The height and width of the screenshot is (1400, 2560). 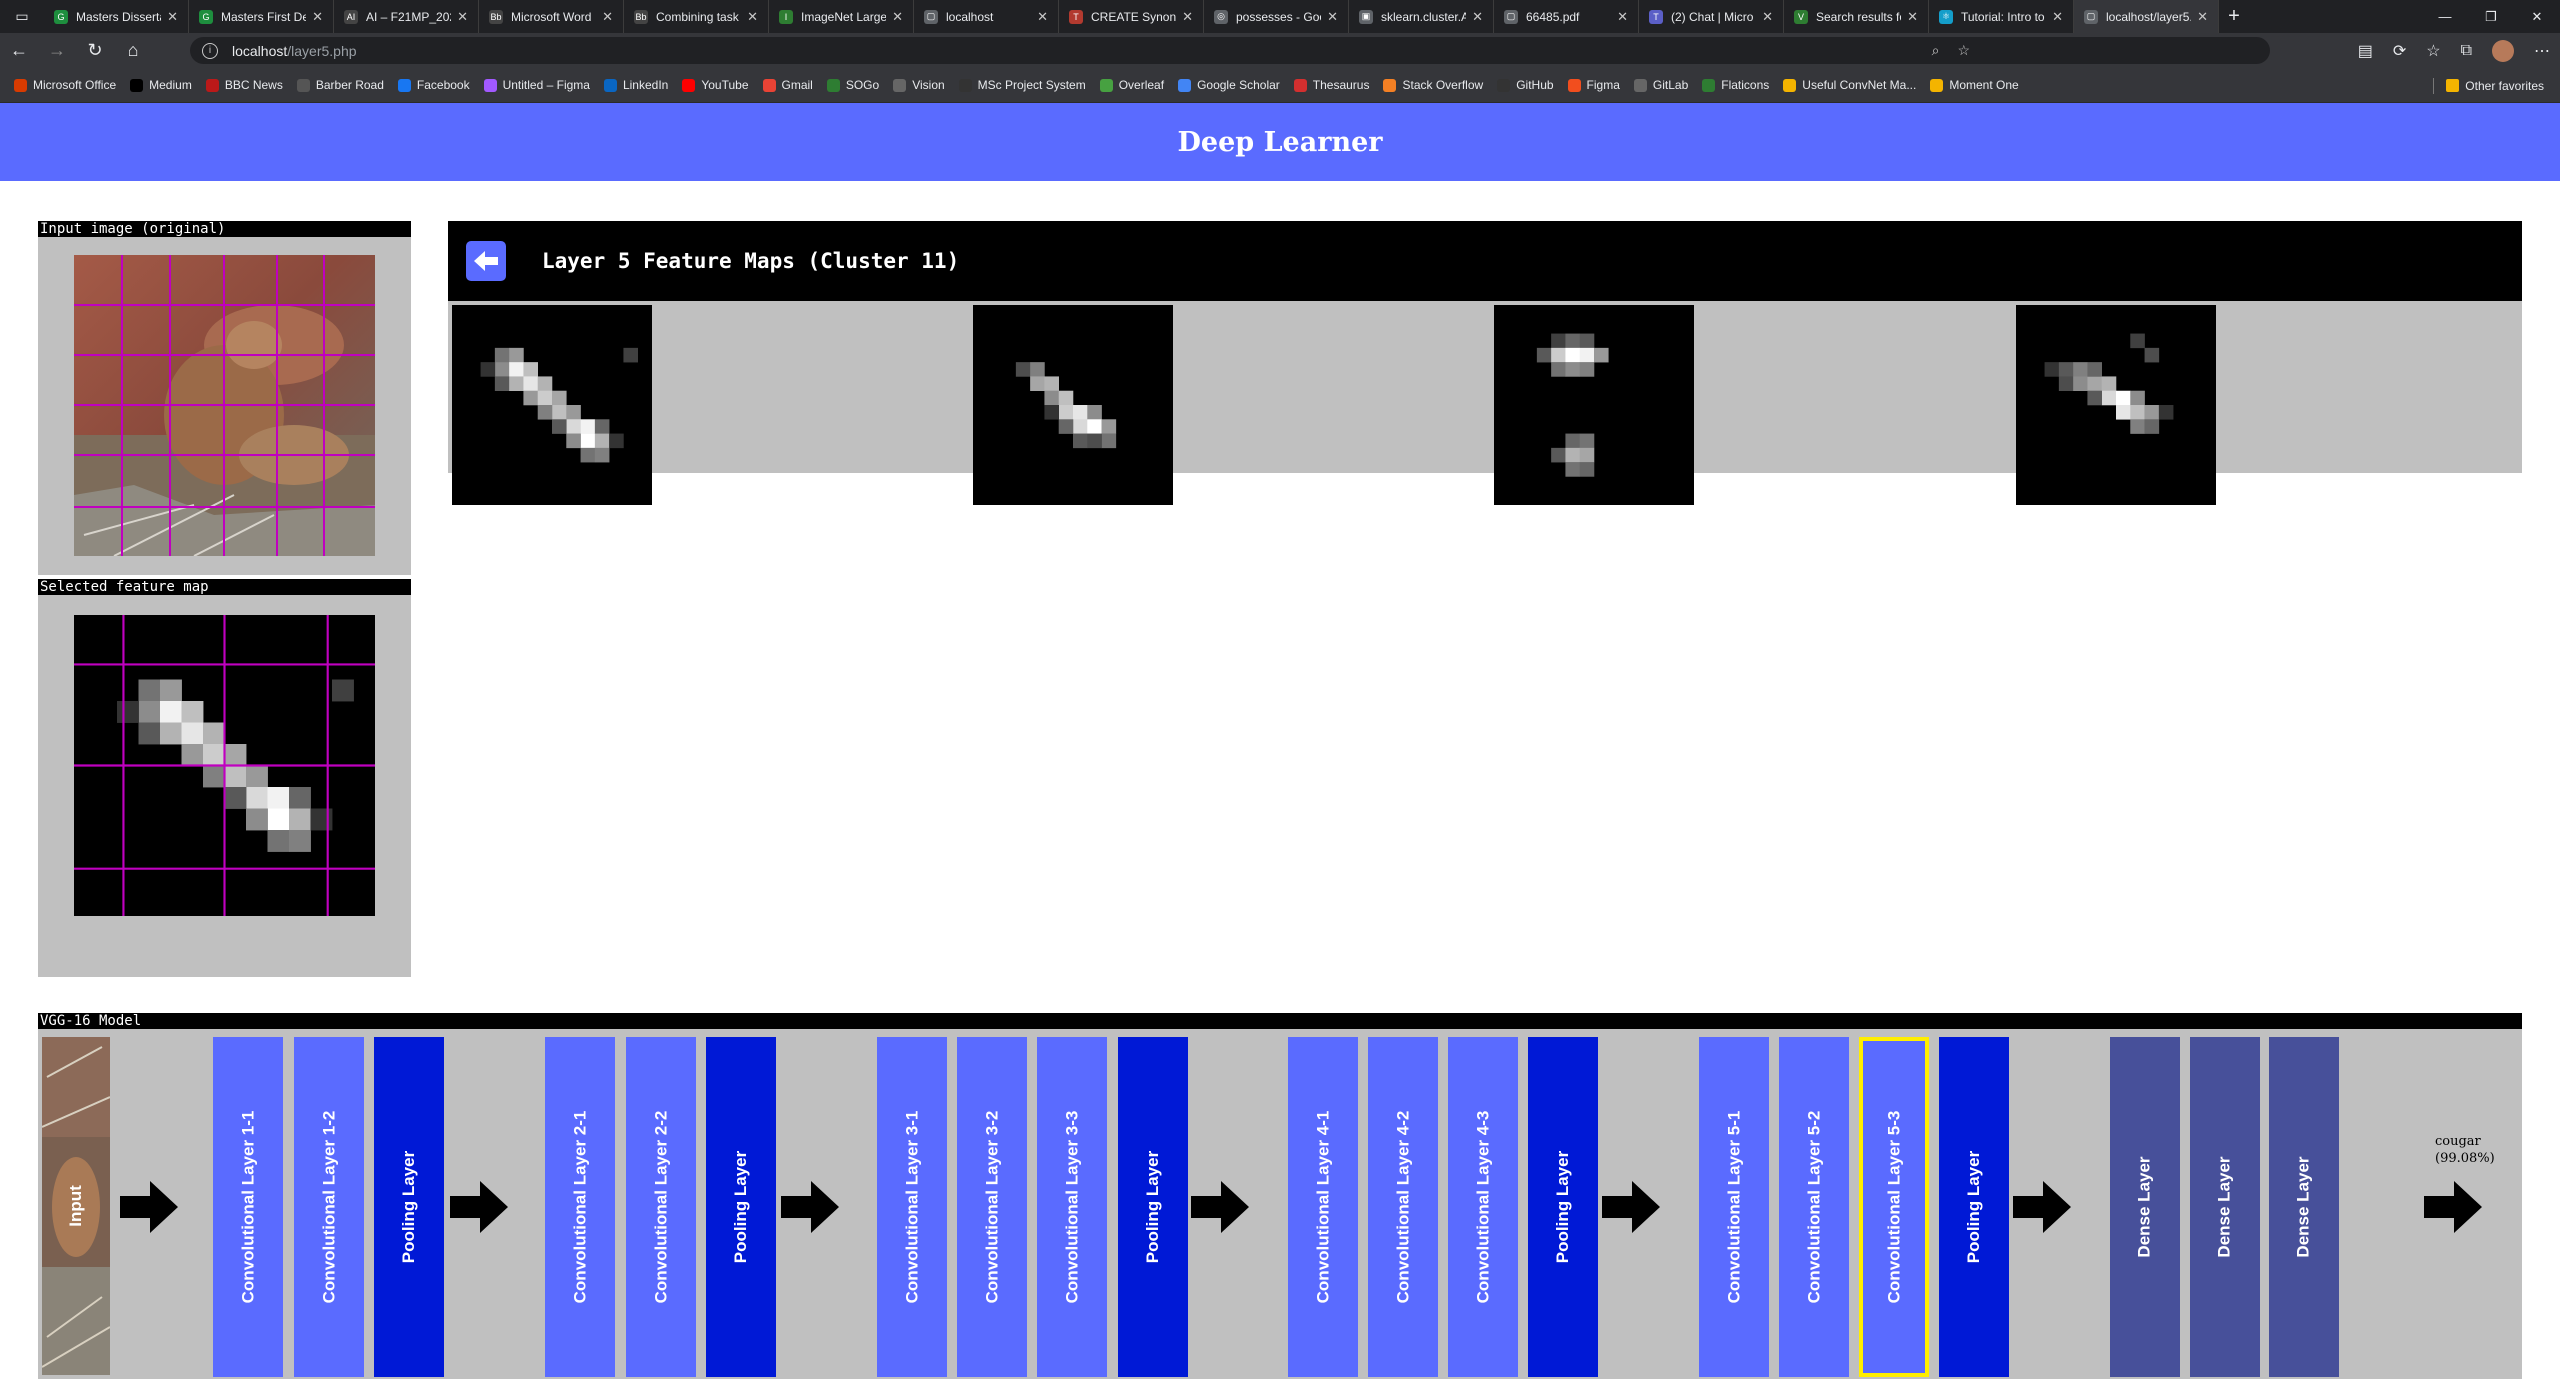 What do you see at coordinates (76, 1206) in the screenshot?
I see `input-thumbnail: Input` at bounding box center [76, 1206].